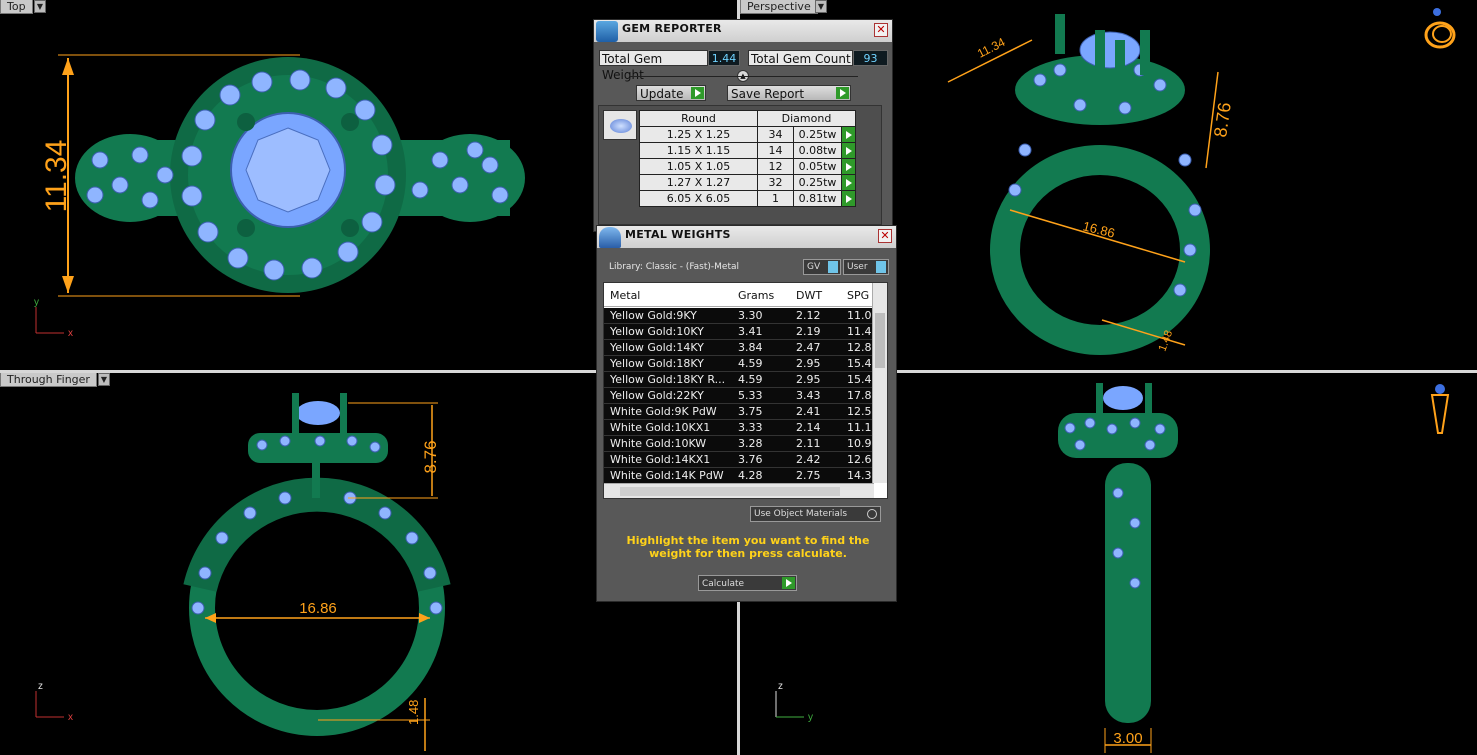 This screenshot has height=755, width=1477. Describe the element at coordinates (822, 267) in the screenshot. I see `gv-toggle: GV` at that location.